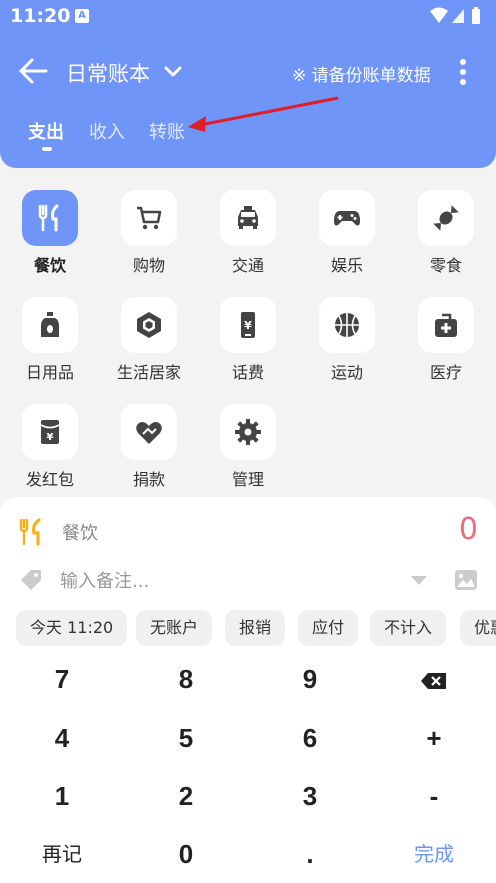 This screenshot has width=496, height=883. What do you see at coordinates (72, 628) in the screenshot?
I see `chip-date-time: 今天 11:20` at bounding box center [72, 628].